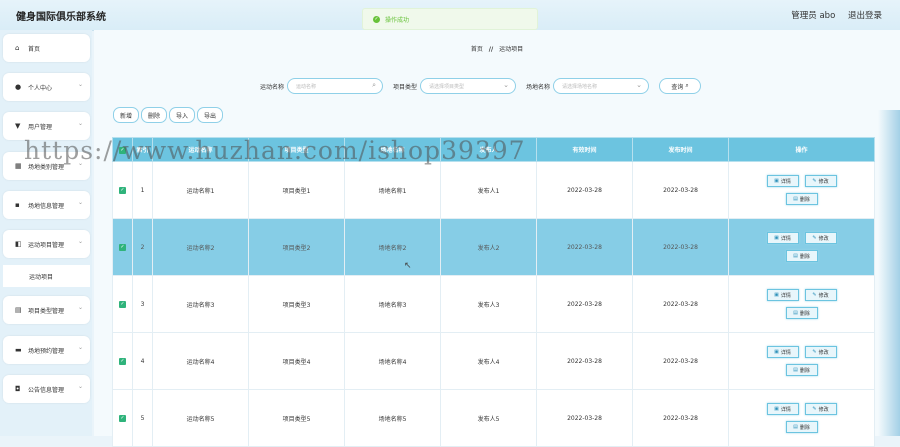 The height and width of the screenshot is (447, 900). What do you see at coordinates (392, 190) in the screenshot?
I see `cell-venue-name: 场地名称1` at bounding box center [392, 190].